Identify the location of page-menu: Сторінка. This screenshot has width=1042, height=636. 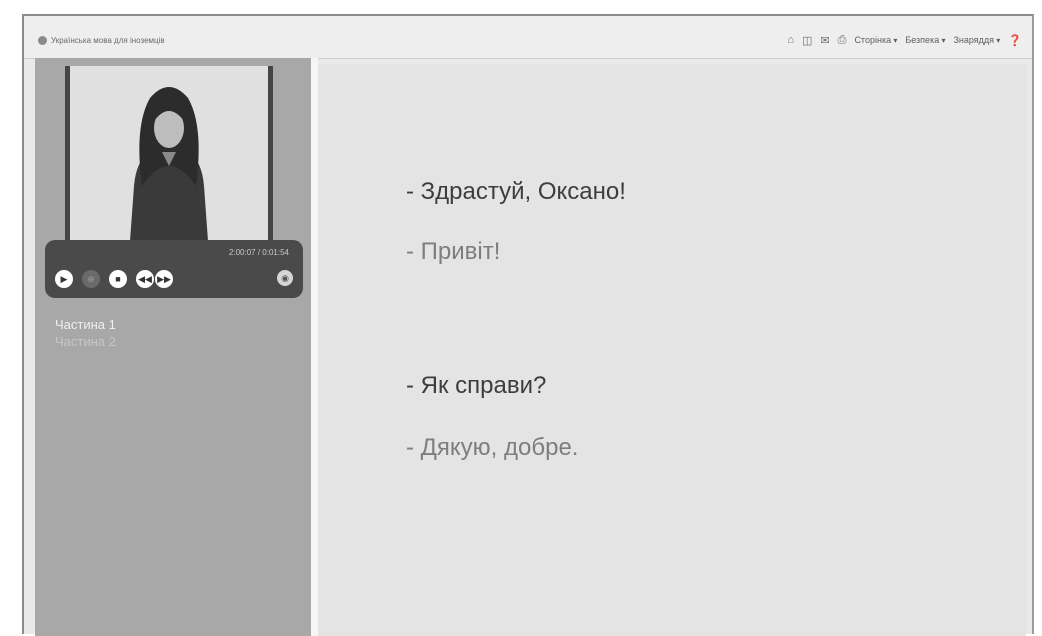
(875, 40).